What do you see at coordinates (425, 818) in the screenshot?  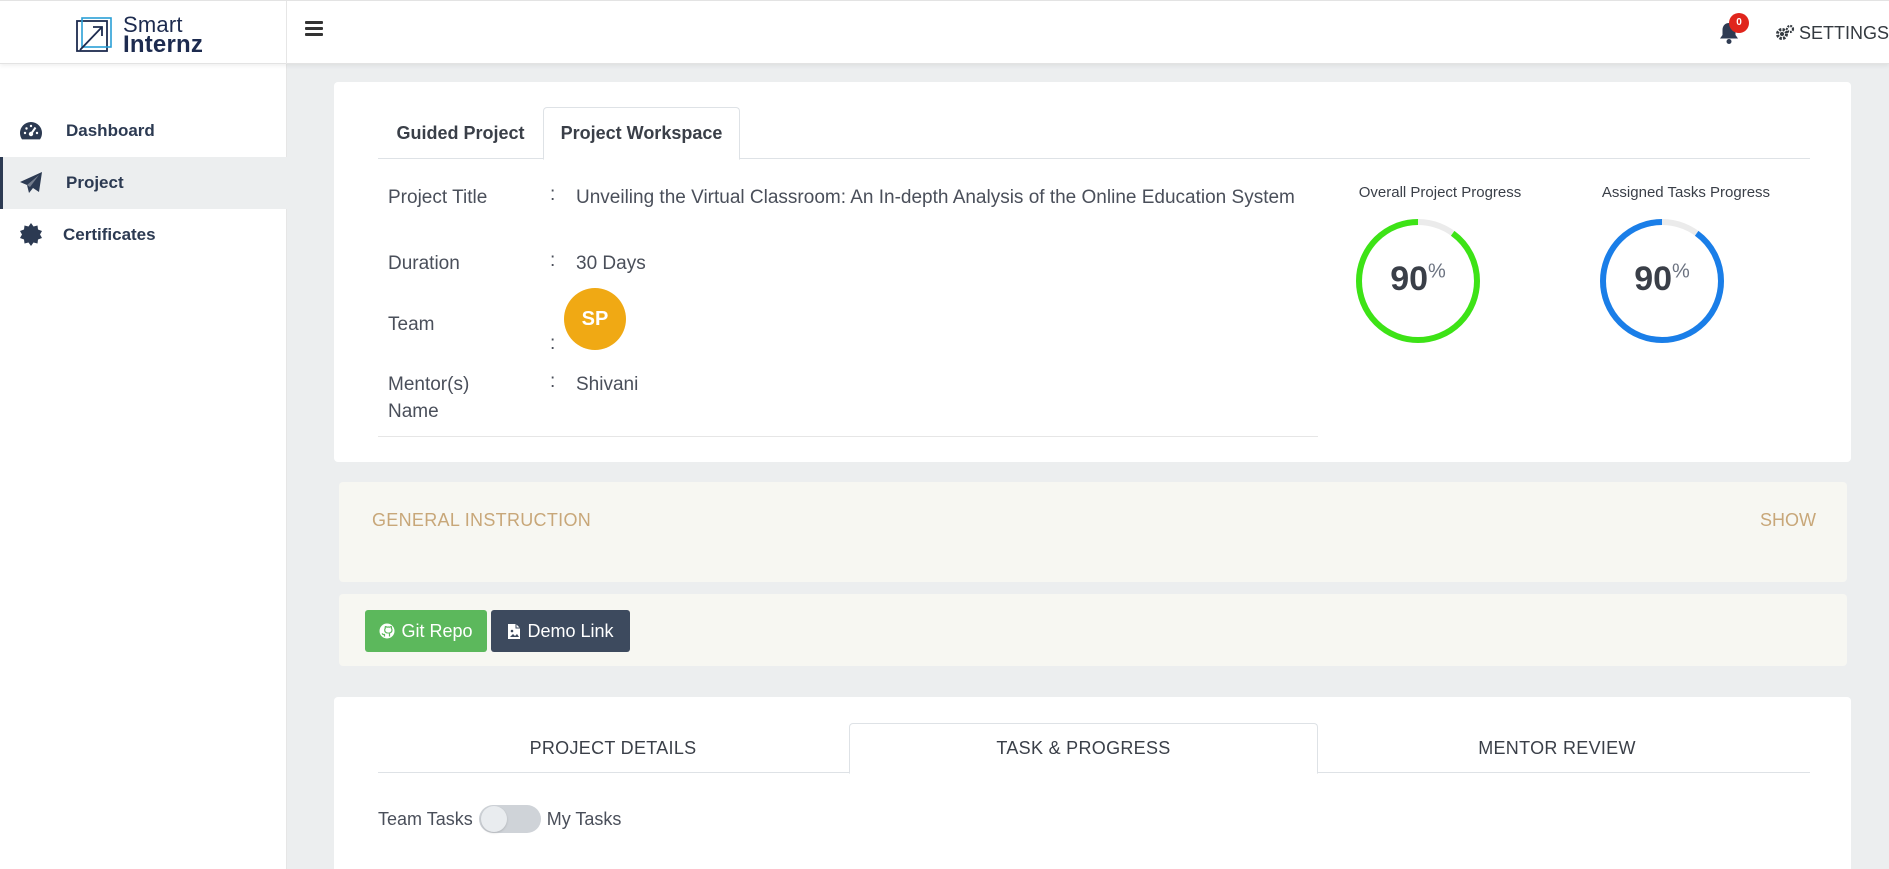 I see `team-tasks-label: Team Tasks` at bounding box center [425, 818].